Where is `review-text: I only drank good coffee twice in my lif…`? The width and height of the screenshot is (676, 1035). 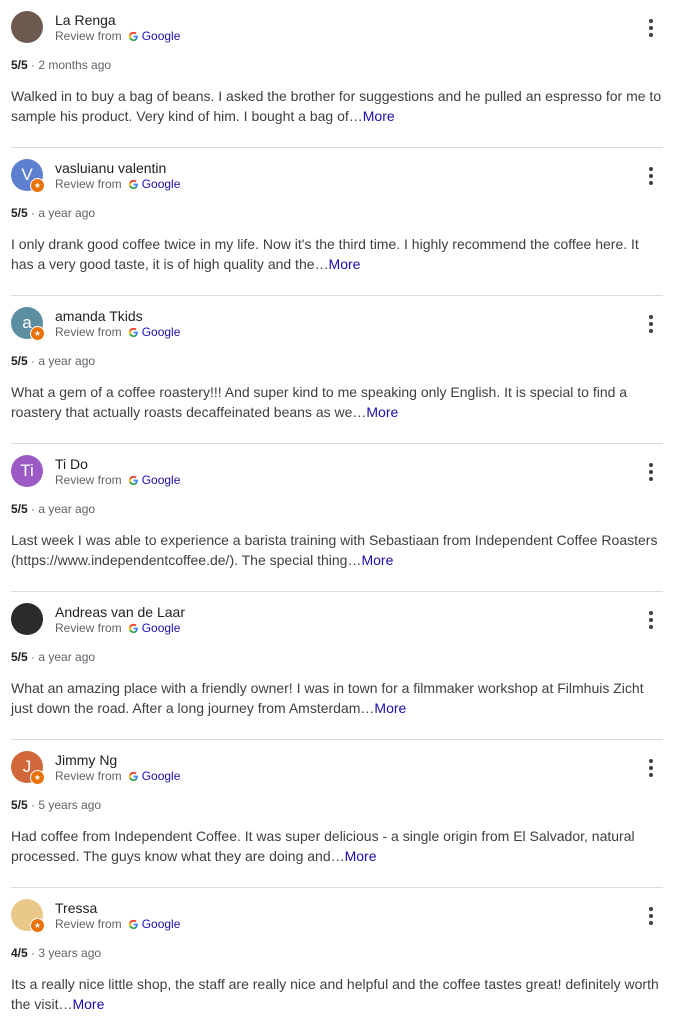
review-text: I only drank good coffee twice in my lif… is located at coordinates (337, 254).